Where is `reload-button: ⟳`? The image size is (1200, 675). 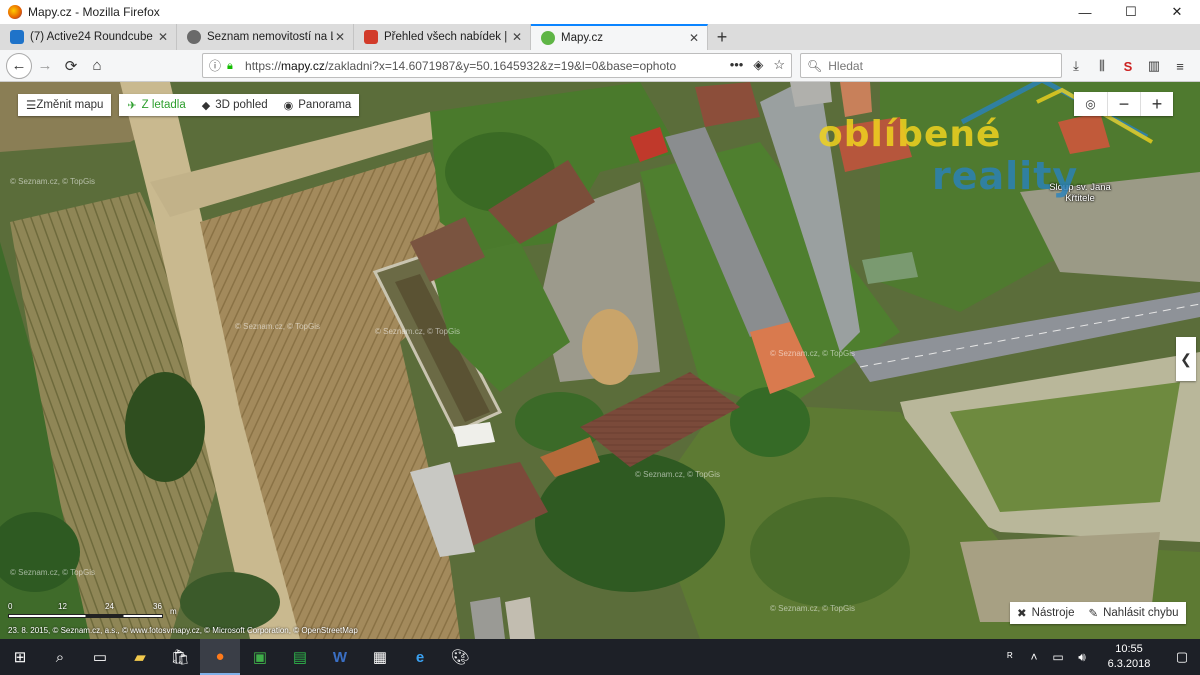
reload-button: ⟳ is located at coordinates (71, 66).